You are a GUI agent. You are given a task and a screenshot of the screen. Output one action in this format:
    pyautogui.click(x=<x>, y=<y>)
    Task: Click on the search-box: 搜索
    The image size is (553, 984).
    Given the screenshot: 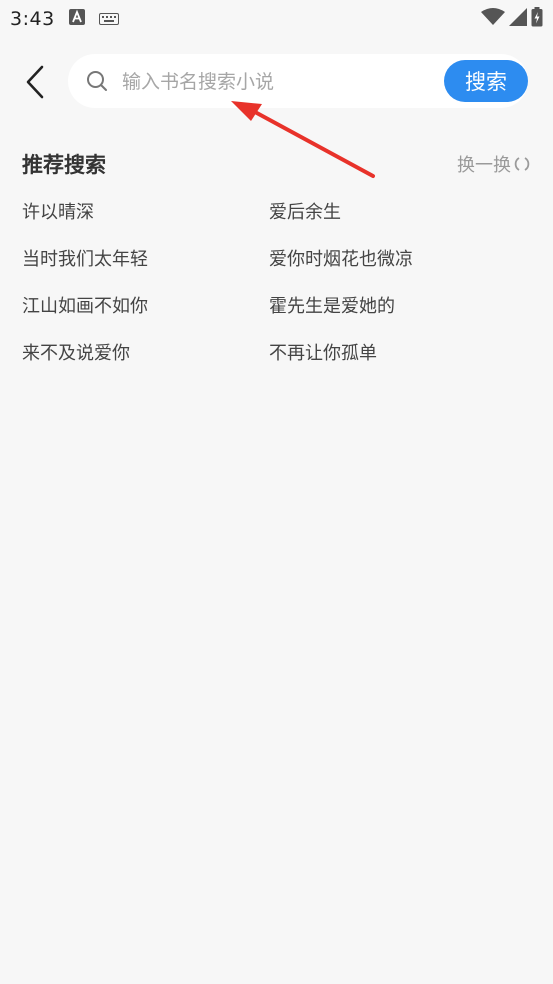 What is the action you would take?
    pyautogui.click(x=298, y=81)
    